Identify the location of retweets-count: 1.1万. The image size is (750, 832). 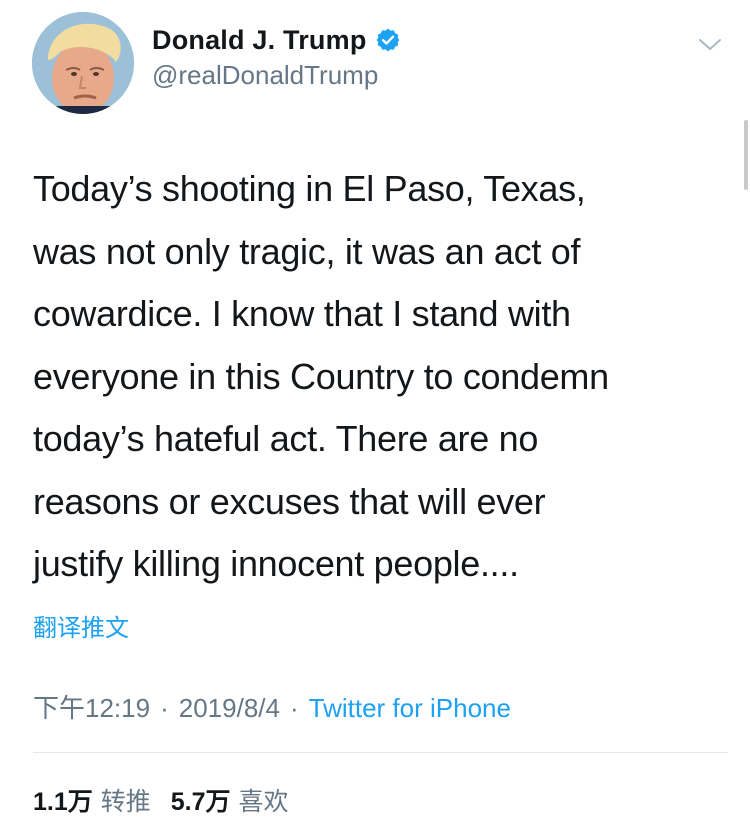
(63, 800).